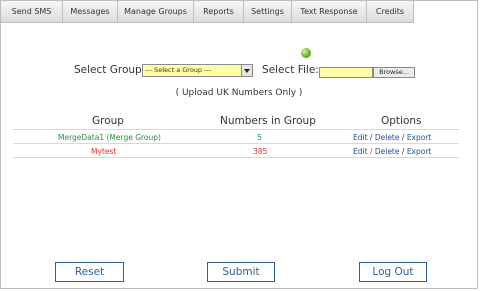 Image resolution: width=480 pixels, height=291 pixels. Describe the element at coordinates (236, 129) in the screenshot. I see `table-divider` at that location.